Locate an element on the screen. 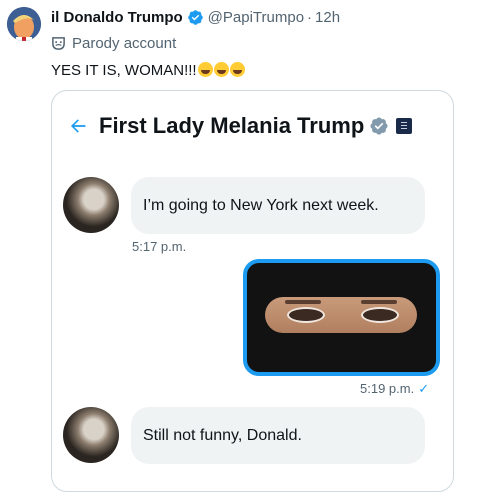 The image size is (502, 492). message-timestamp: 5:17 p.m. is located at coordinates (159, 246).